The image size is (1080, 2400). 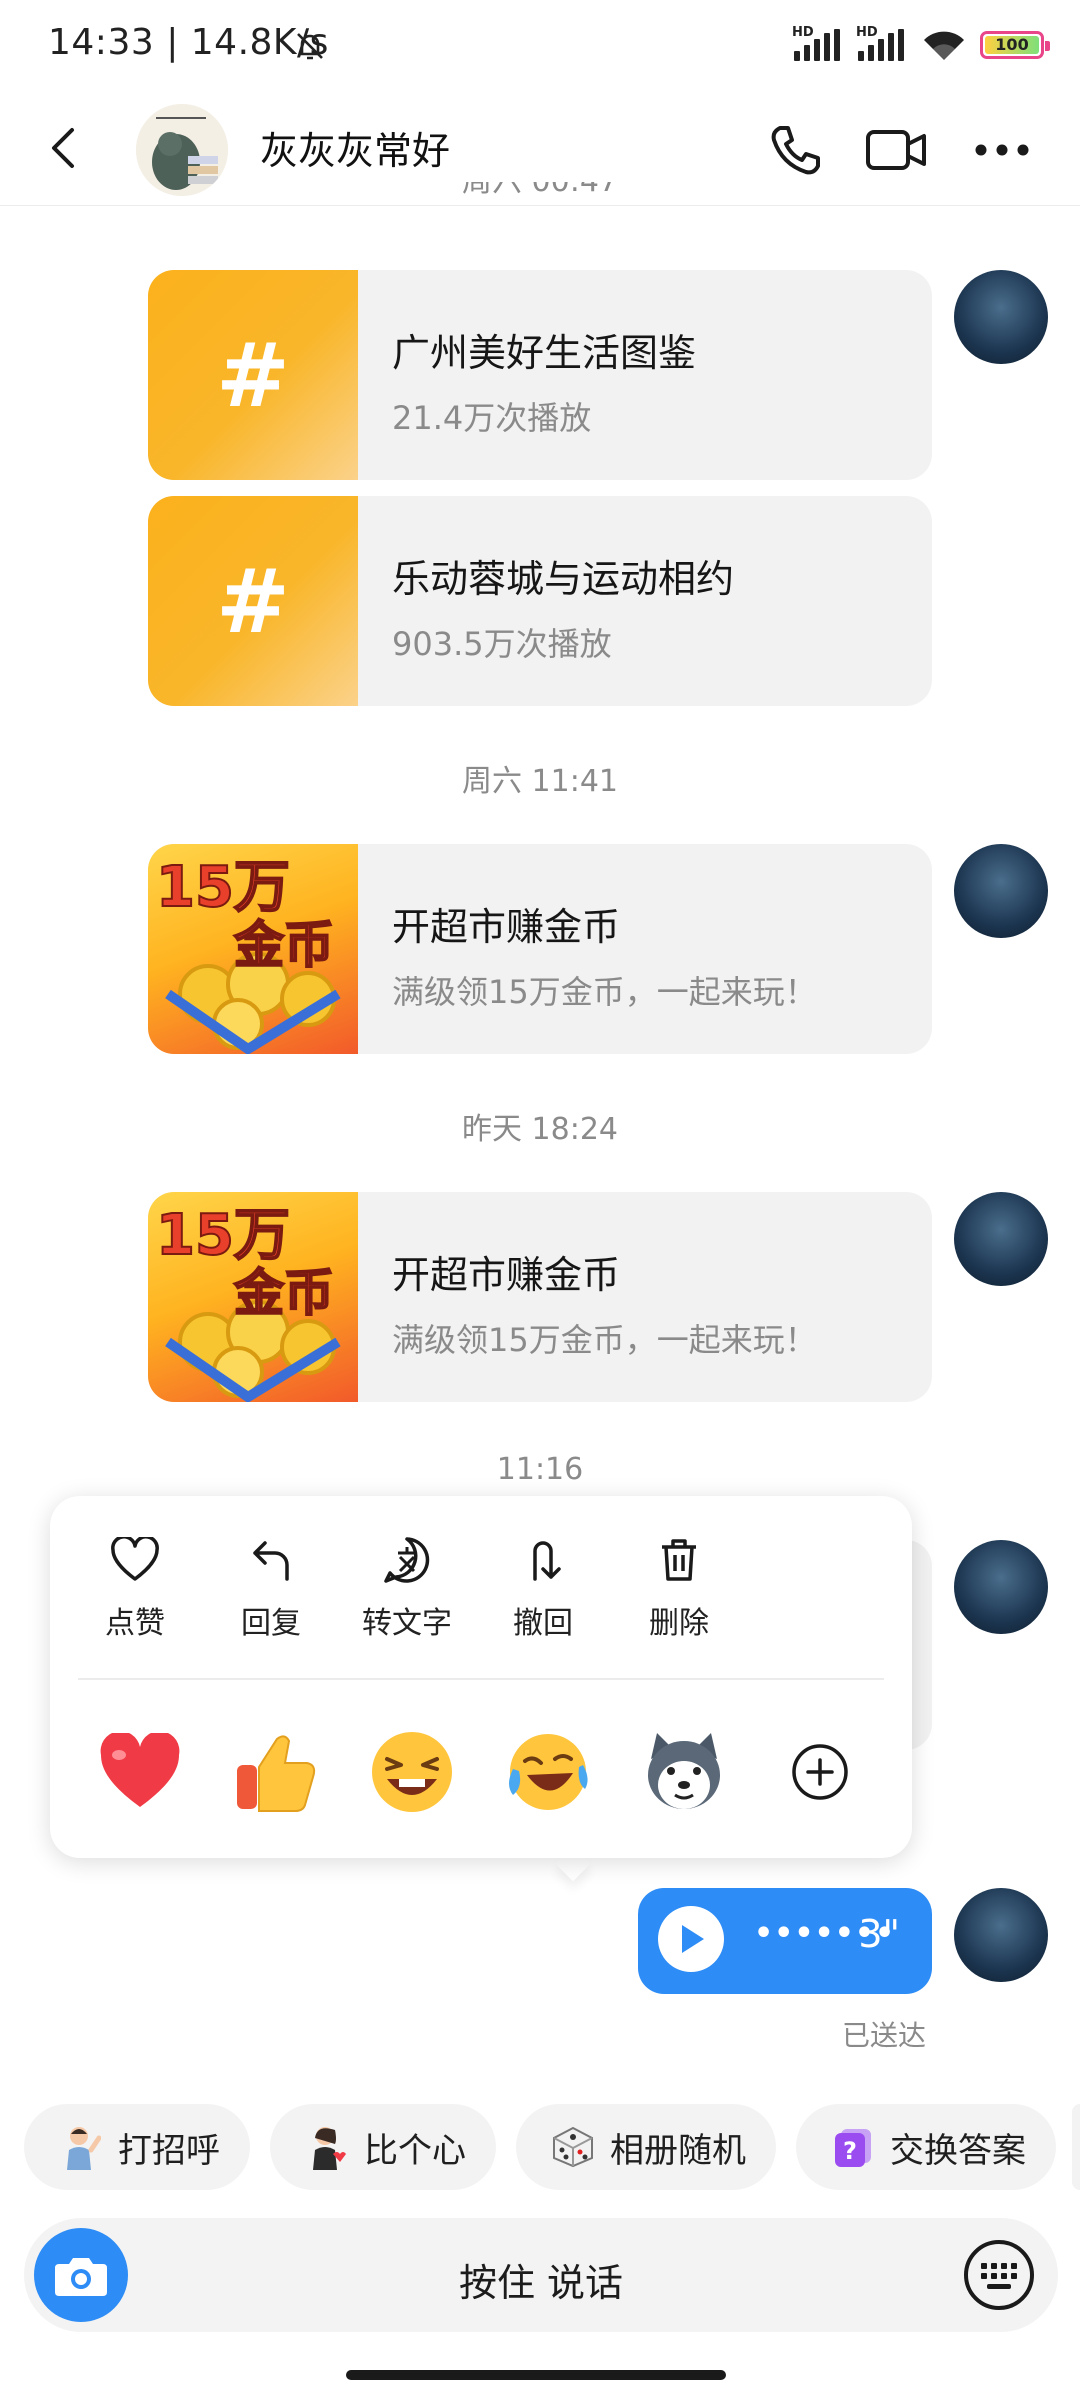 I want to click on delivered-status: 已送达, so click(x=884, y=2035).